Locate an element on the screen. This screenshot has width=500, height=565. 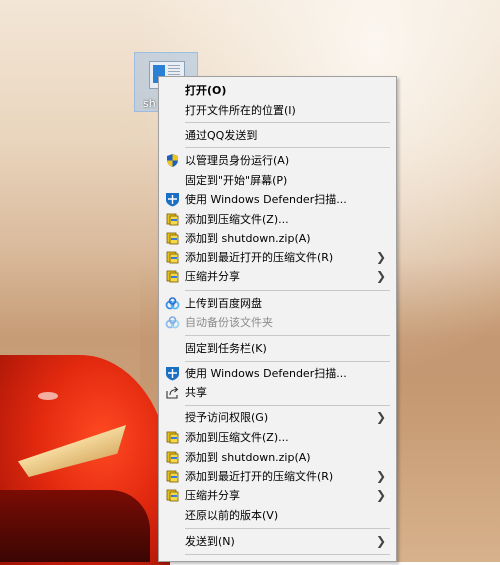
menu-item-label: 共享 is located at coordinates (196, 392).